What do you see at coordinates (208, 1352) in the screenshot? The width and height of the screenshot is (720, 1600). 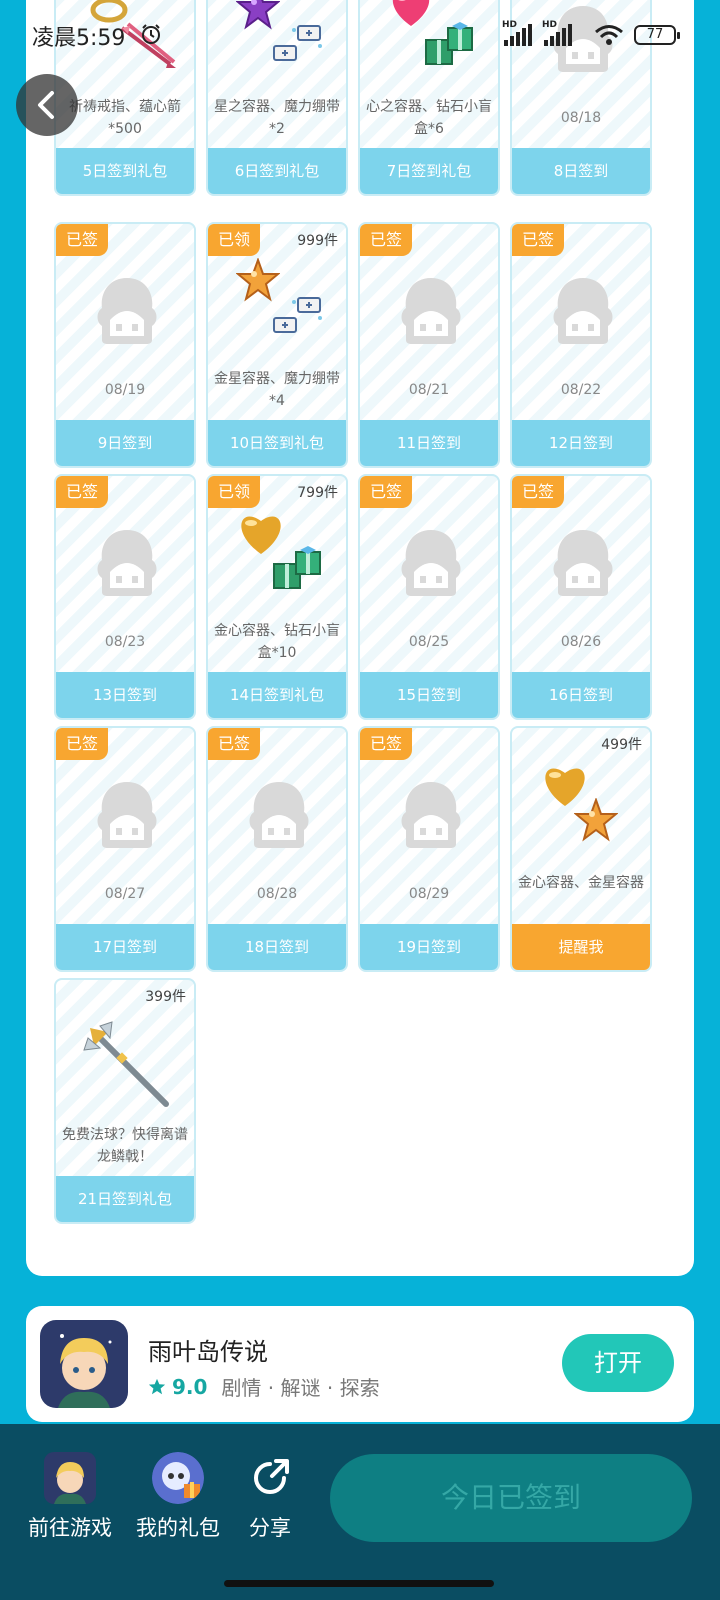 I see `app-name: 雨叶岛传说` at bounding box center [208, 1352].